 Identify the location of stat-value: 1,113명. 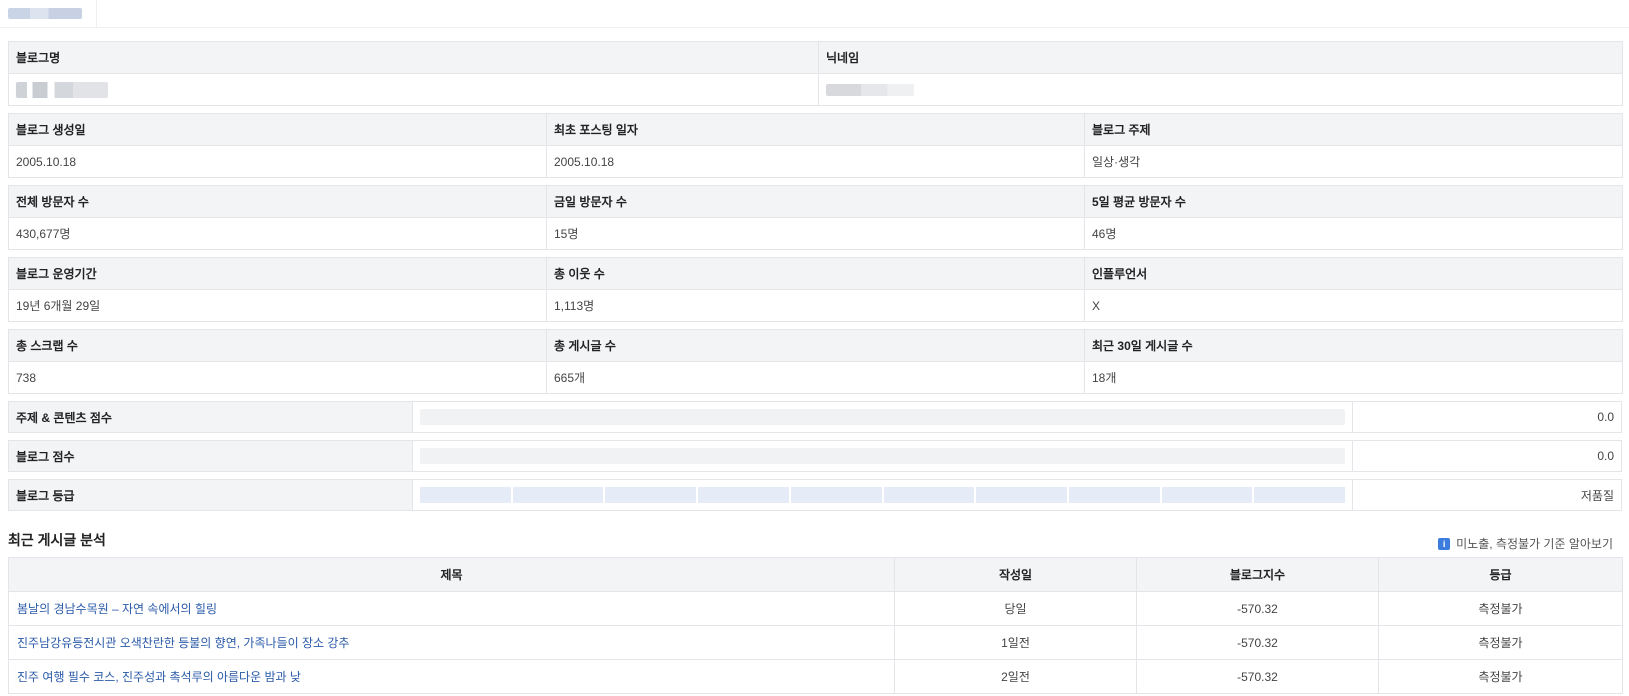
(815, 305).